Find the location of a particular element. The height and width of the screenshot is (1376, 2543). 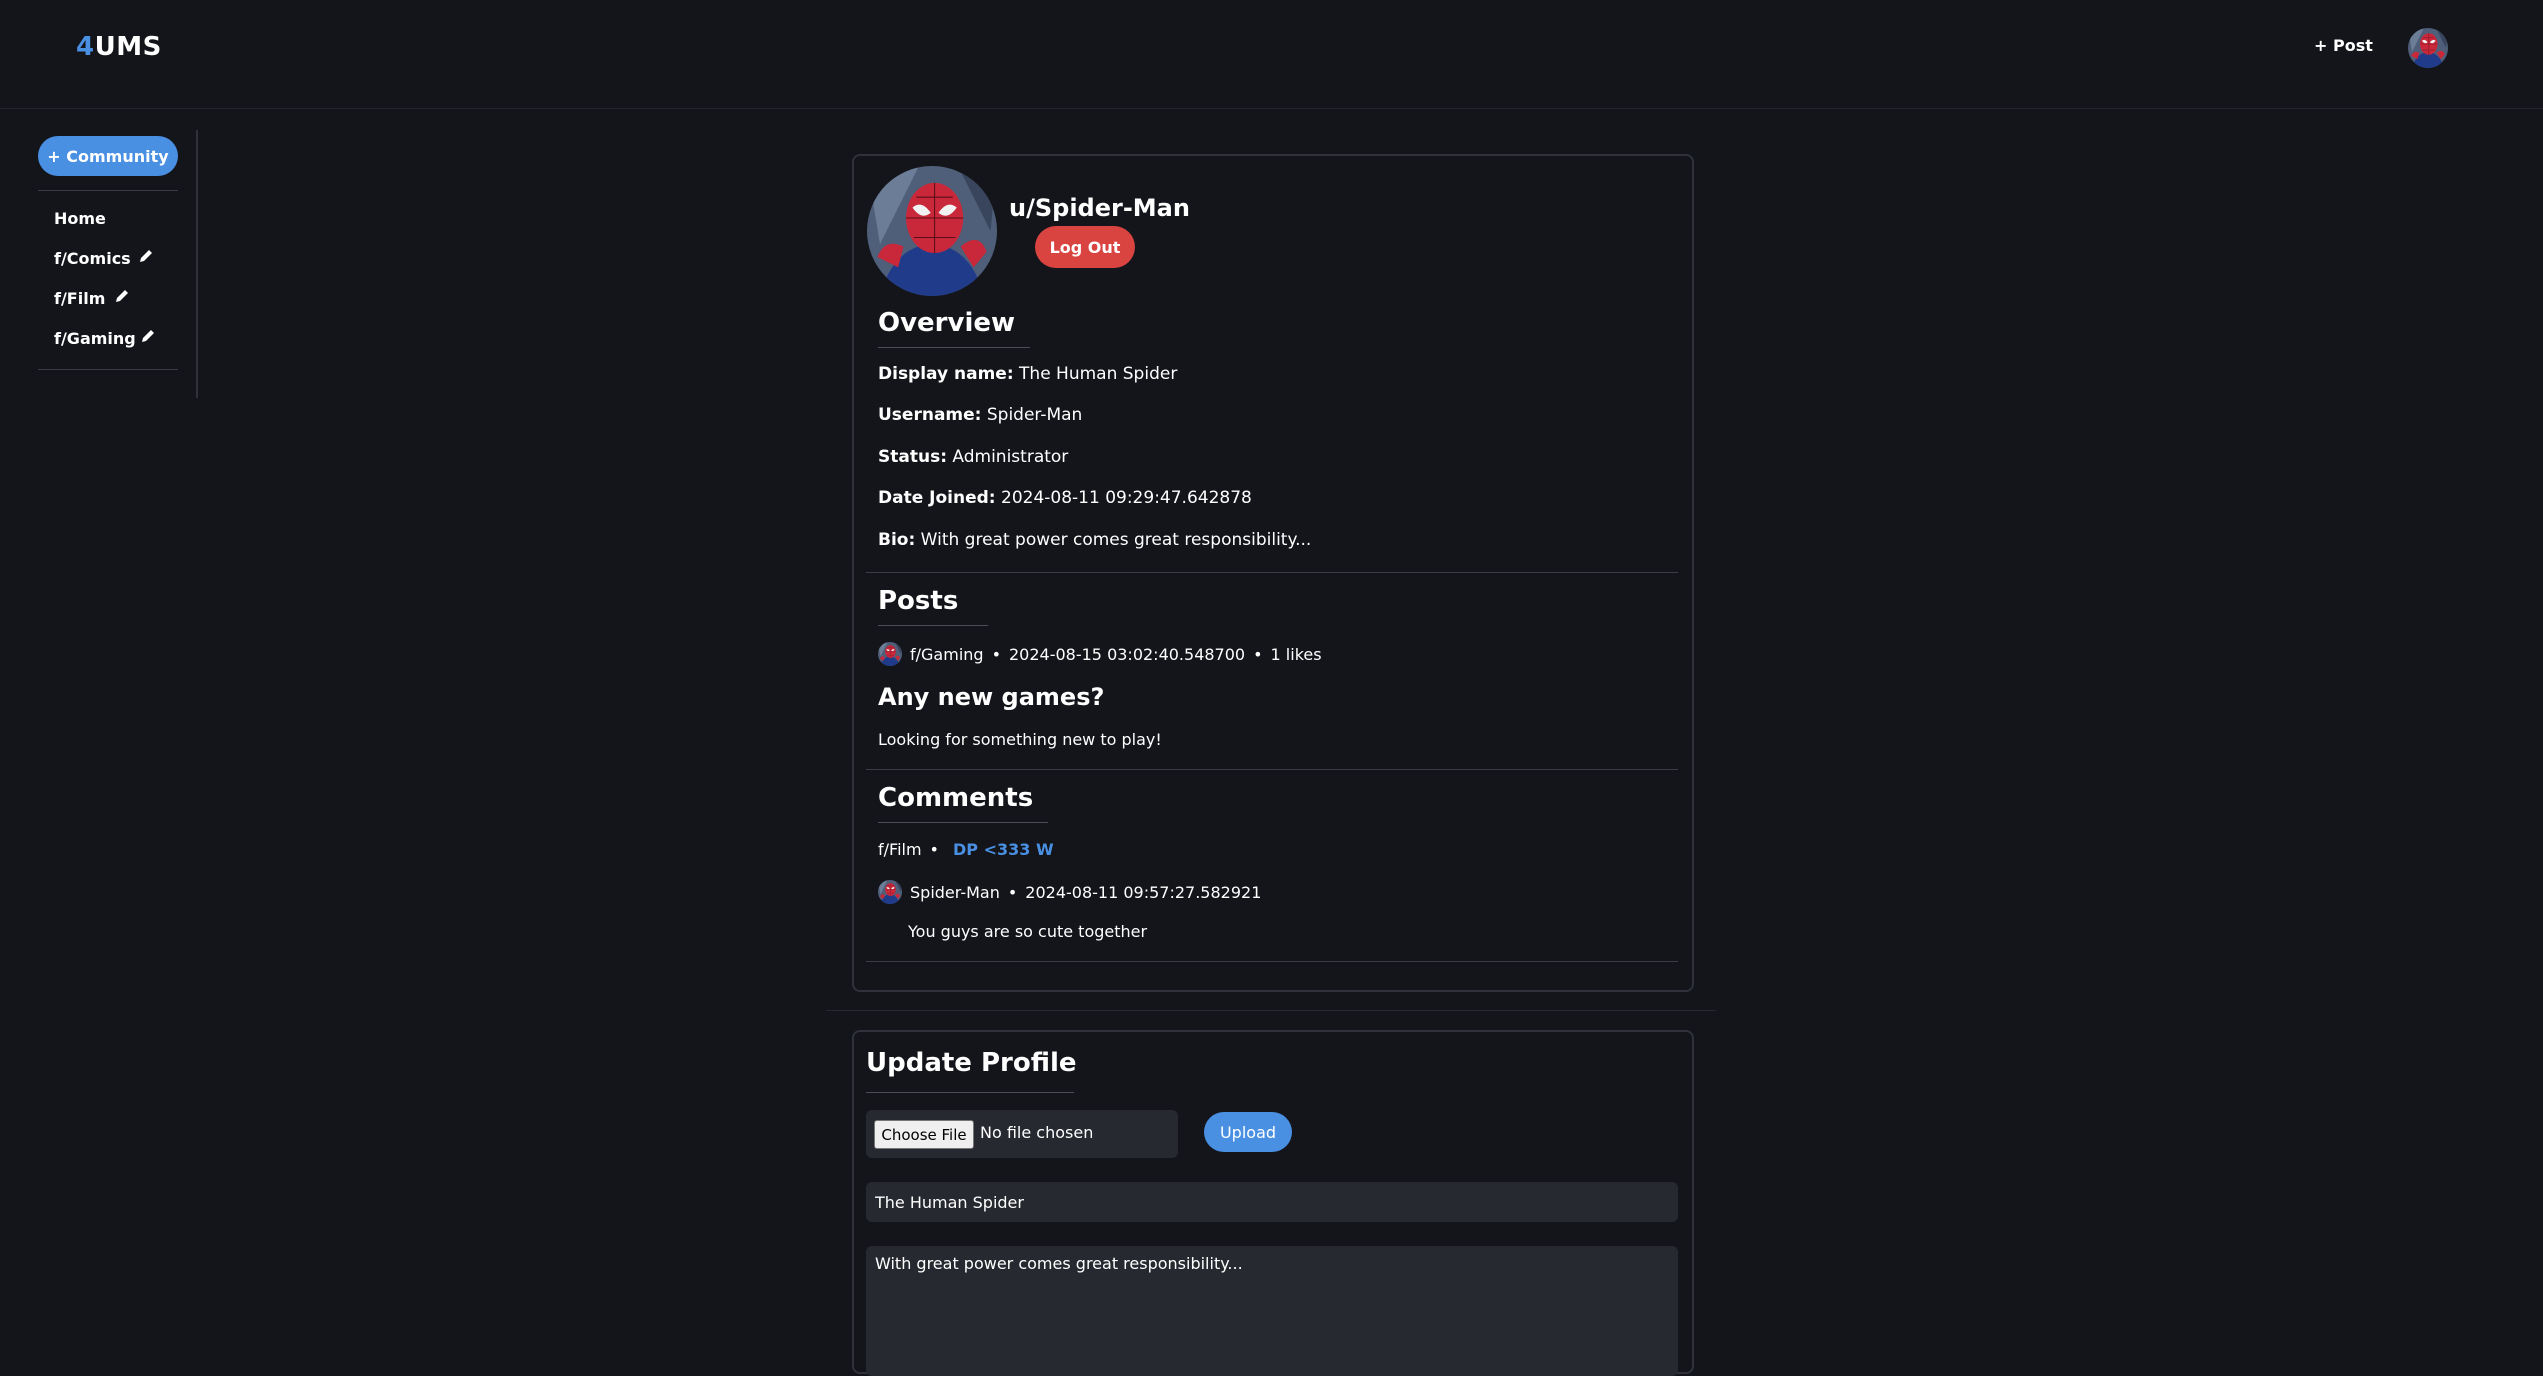

field-label: Username: is located at coordinates (930, 415).